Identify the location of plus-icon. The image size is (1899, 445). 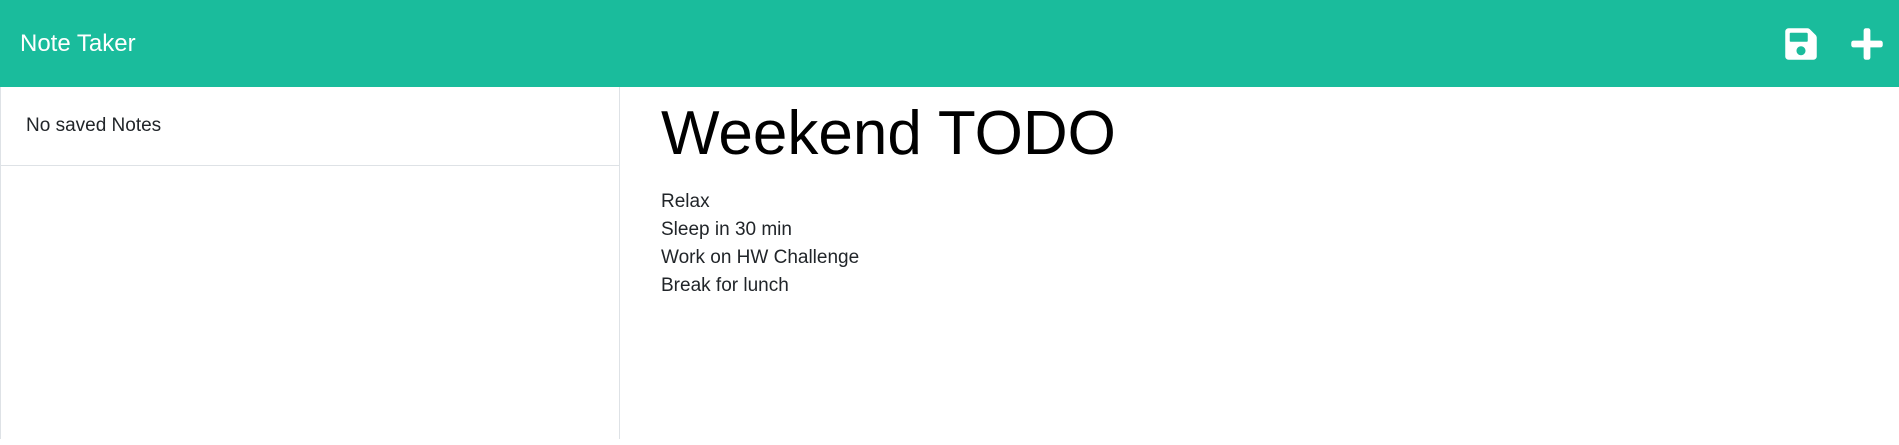
(1867, 44).